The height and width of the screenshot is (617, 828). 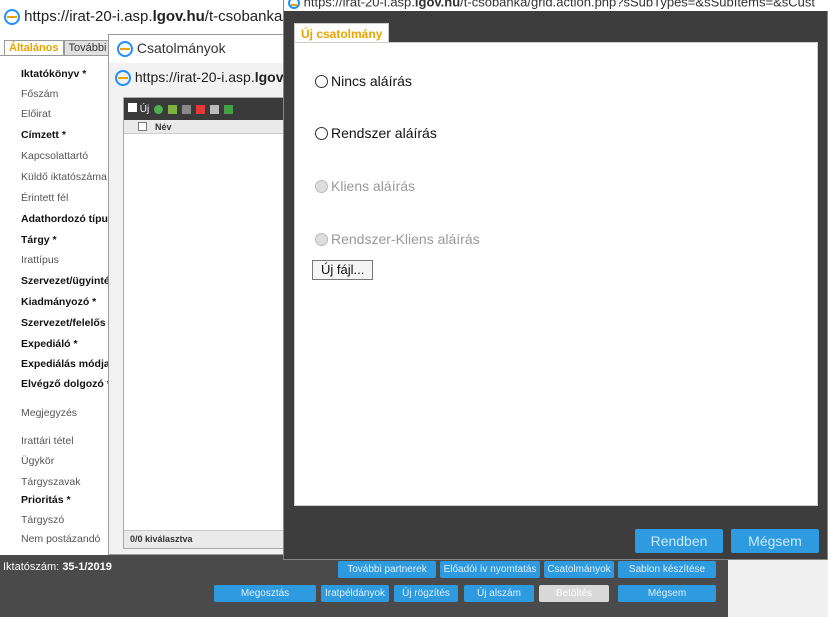 What do you see at coordinates (187, 109) in the screenshot?
I see `edit-icon` at bounding box center [187, 109].